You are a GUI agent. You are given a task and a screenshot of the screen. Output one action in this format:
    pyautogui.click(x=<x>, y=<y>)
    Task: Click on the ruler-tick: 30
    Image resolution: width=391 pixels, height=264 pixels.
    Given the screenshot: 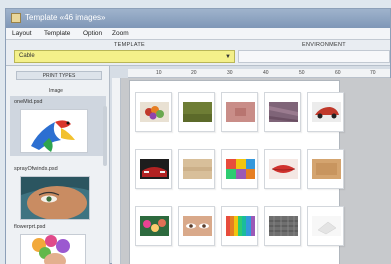 What is the action you would take?
    pyautogui.click(x=230, y=73)
    